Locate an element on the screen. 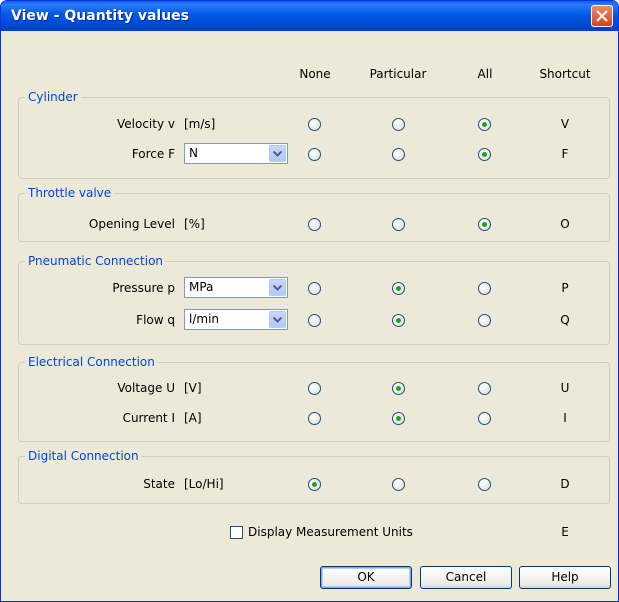  state-radio-particular is located at coordinates (398, 484).